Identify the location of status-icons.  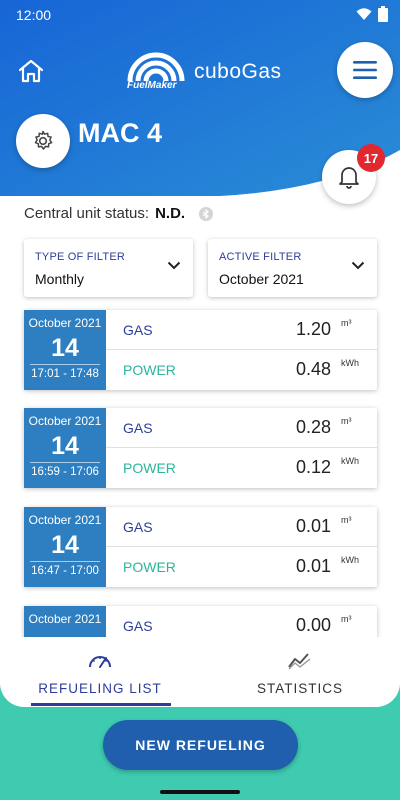
(372, 14).